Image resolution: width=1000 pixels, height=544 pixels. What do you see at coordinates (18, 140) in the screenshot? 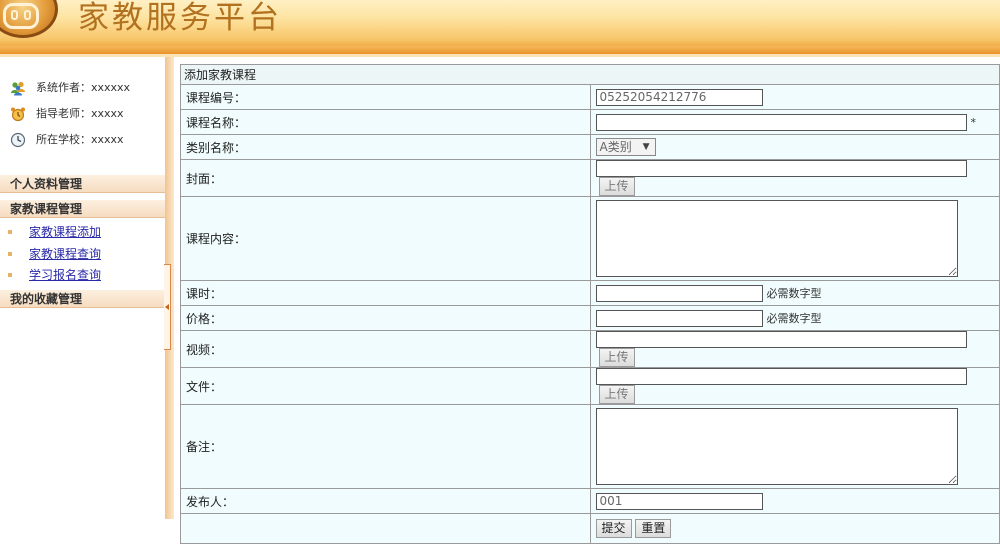
I see `clock-icon` at bounding box center [18, 140].